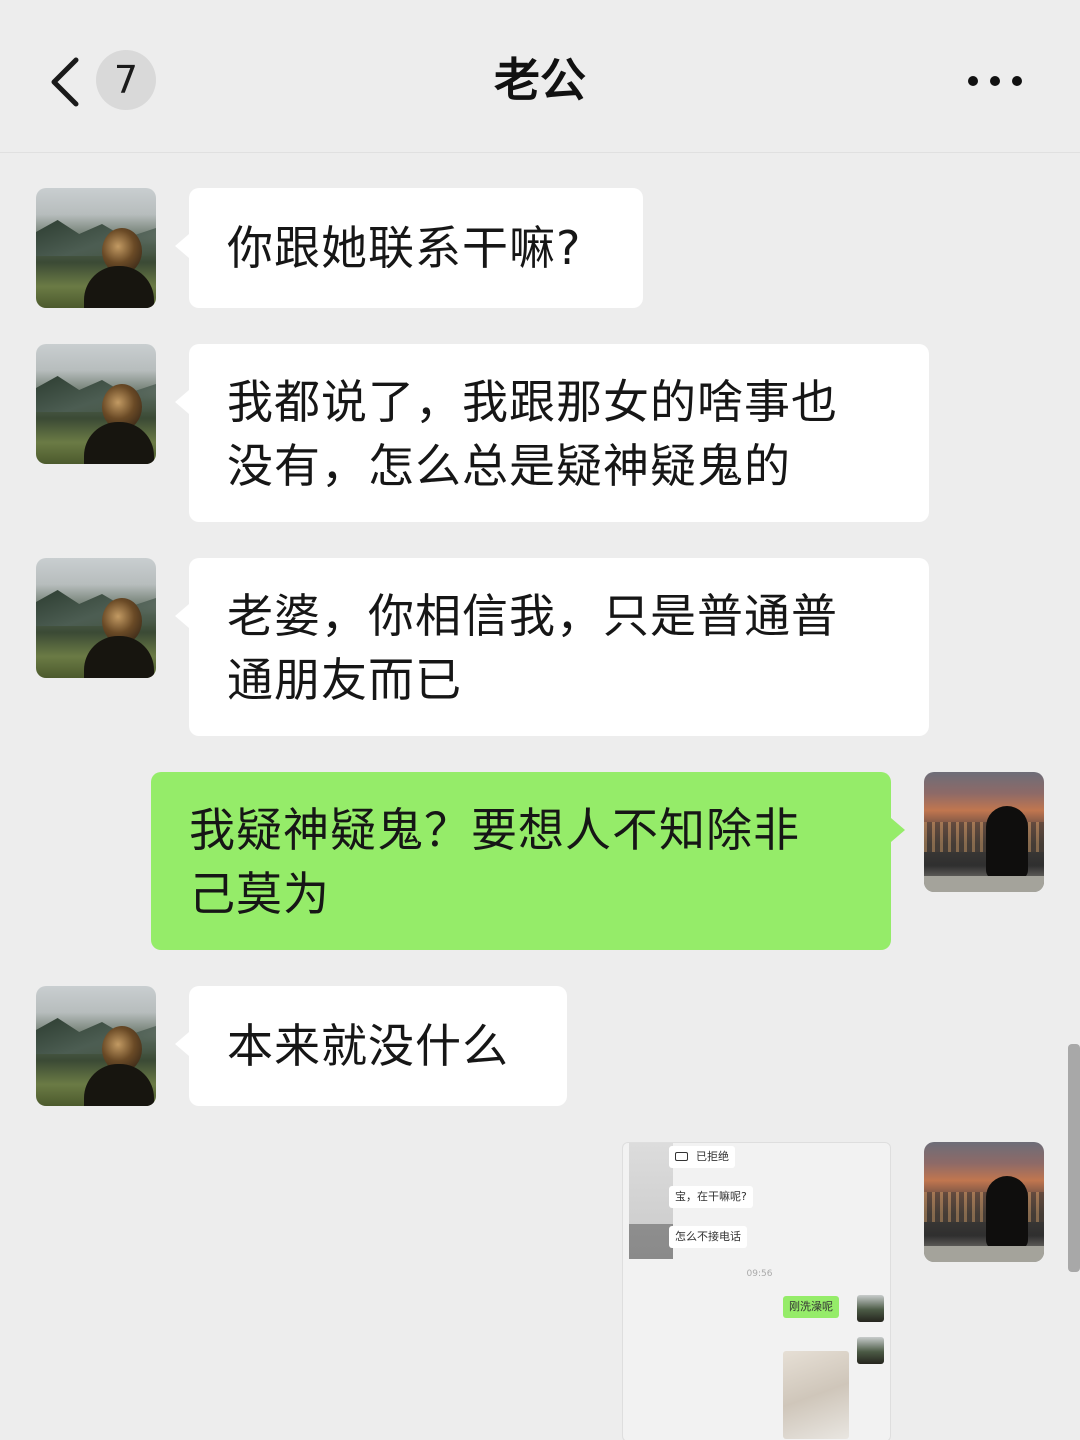 The height and width of the screenshot is (1440, 1080). Describe the element at coordinates (816, 1395) in the screenshot. I see `screenshot-photo` at that location.